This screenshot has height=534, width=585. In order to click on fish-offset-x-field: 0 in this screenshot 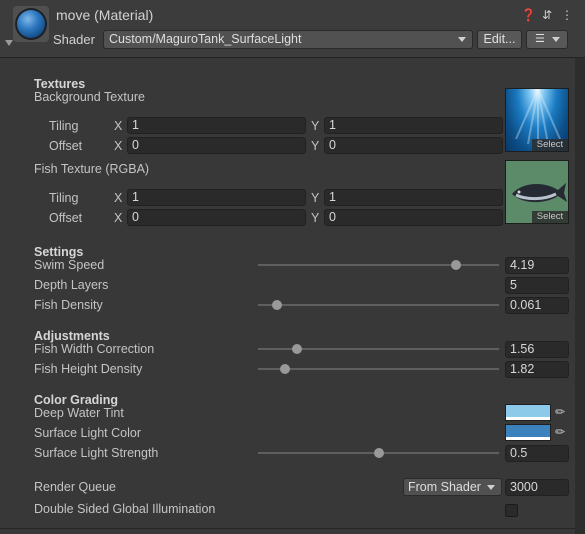, I will do `click(216, 217)`.